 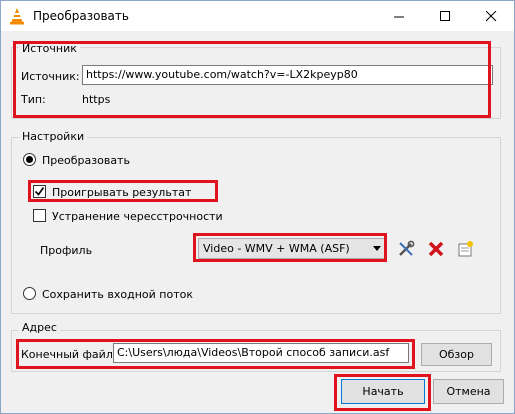 I want to click on type-value: https, so click(x=96, y=99).